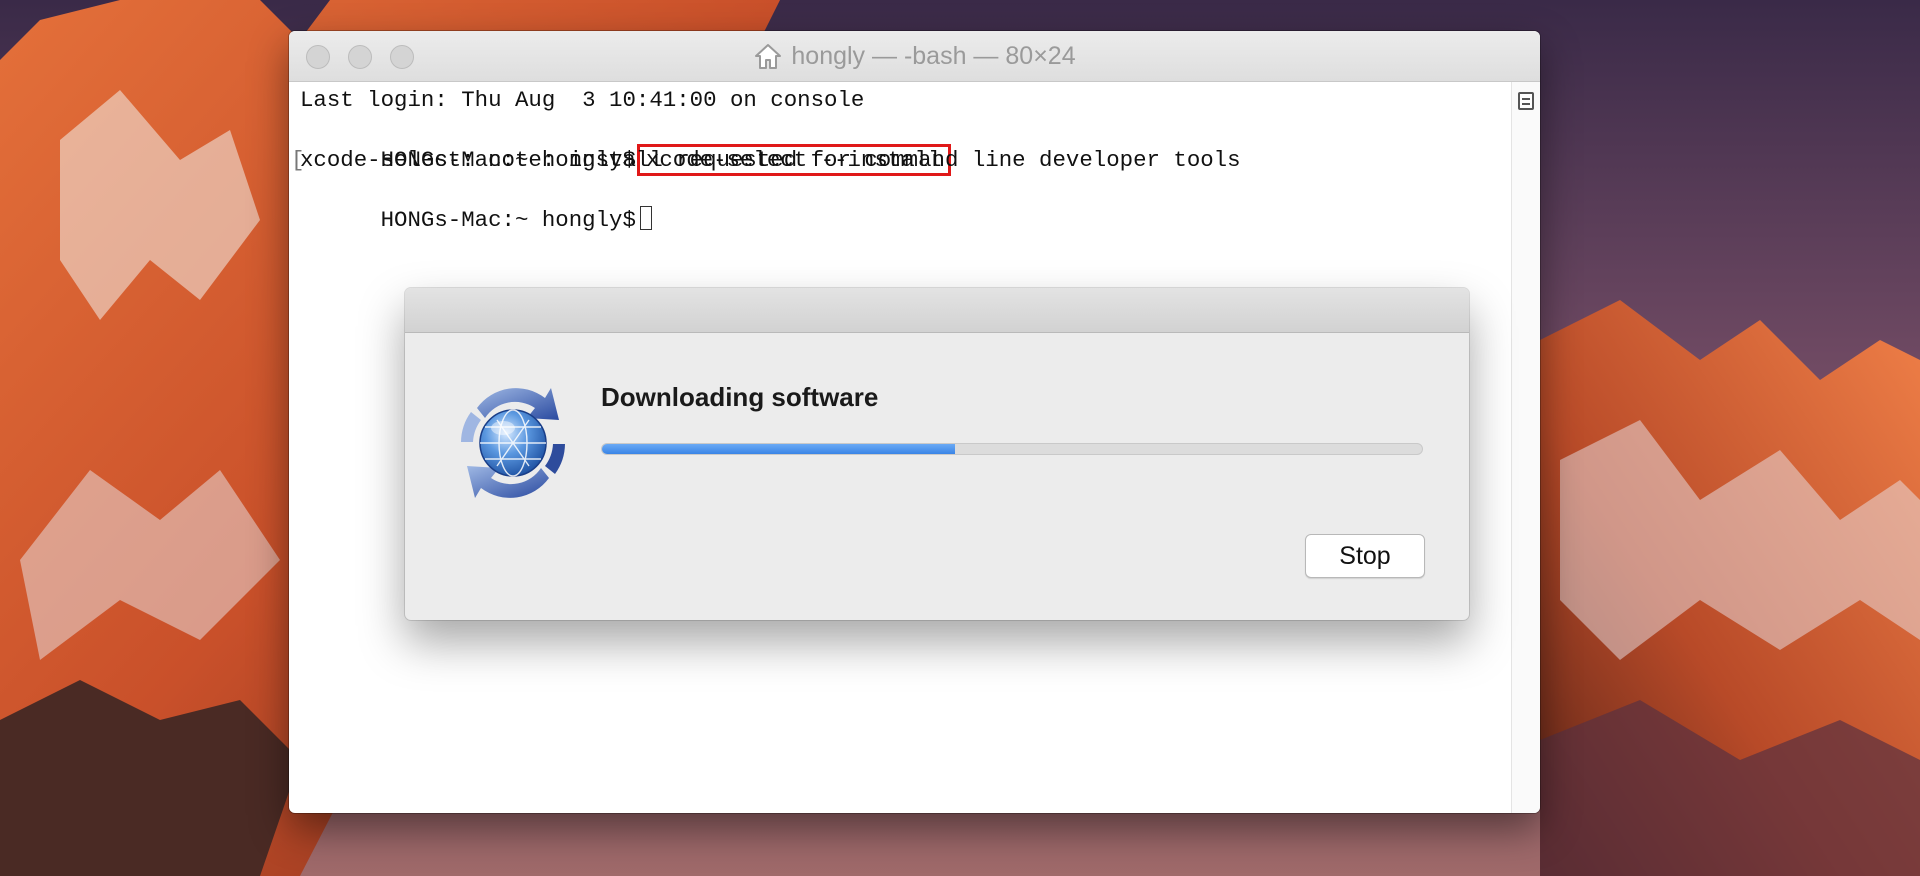 This screenshot has height=876, width=1920. What do you see at coordinates (513, 443) in the screenshot?
I see `software-update-globe-icon` at bounding box center [513, 443].